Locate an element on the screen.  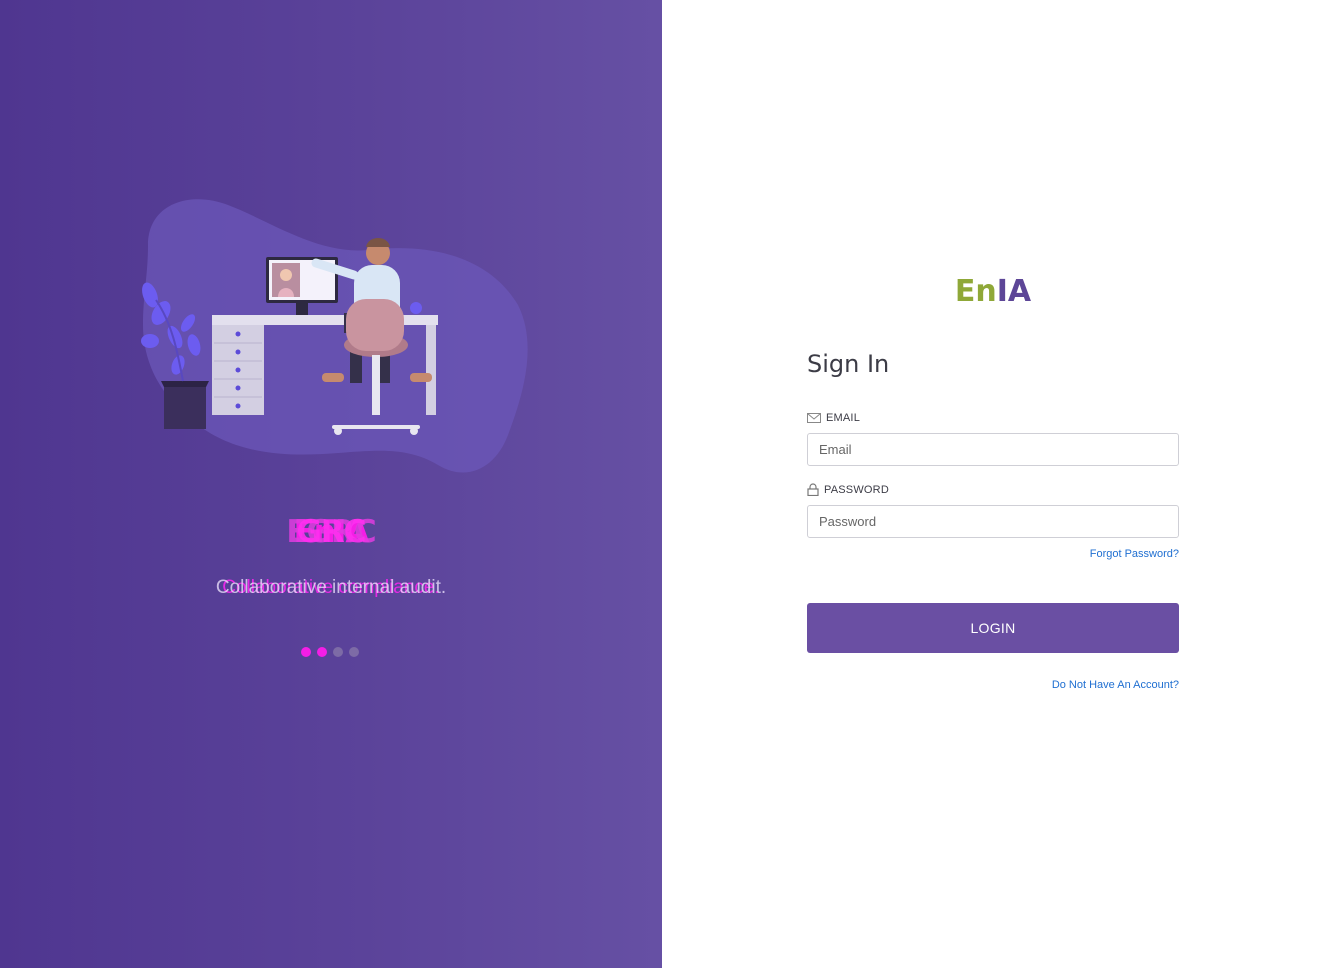
email-label: EMAIL is located at coordinates (833, 418).